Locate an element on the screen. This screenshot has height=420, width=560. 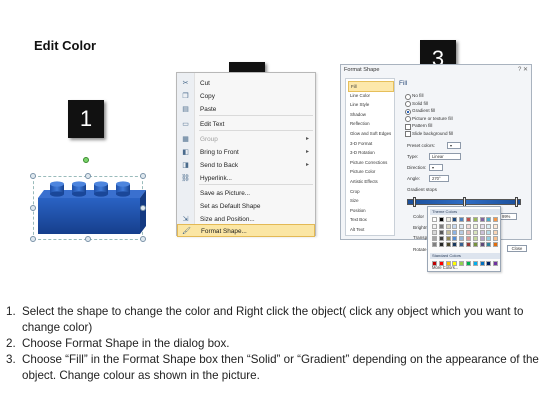
menu-item-label: Paste is located at coordinates (208, 109).